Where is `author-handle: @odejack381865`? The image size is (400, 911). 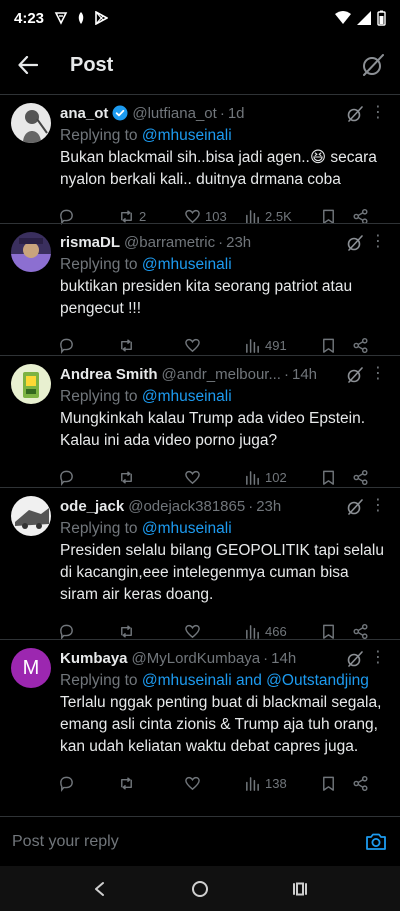
author-handle: @odejack381865 is located at coordinates (187, 506).